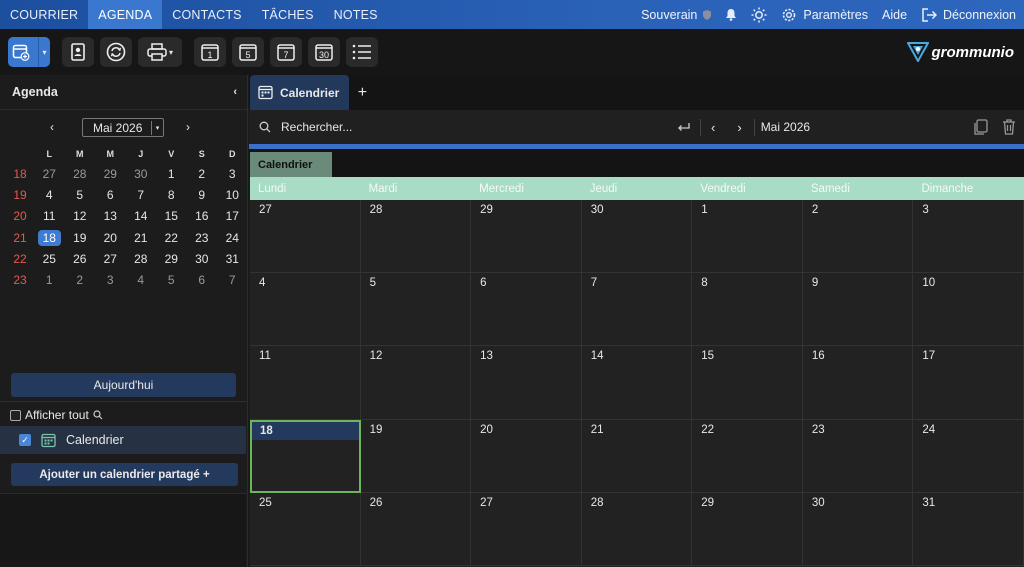 The width and height of the screenshot is (1024, 567). Describe the element at coordinates (171, 237) in the screenshot. I see `mini-calendar-day: 22` at that location.